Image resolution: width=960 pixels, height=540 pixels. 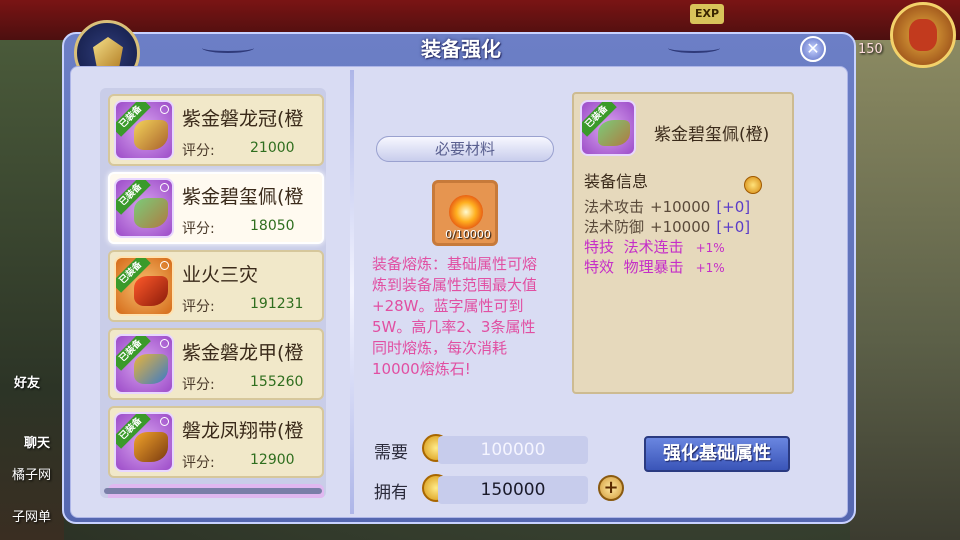 What do you see at coordinates (391, 453) in the screenshot?
I see `need-label: 需要` at bounding box center [391, 453].